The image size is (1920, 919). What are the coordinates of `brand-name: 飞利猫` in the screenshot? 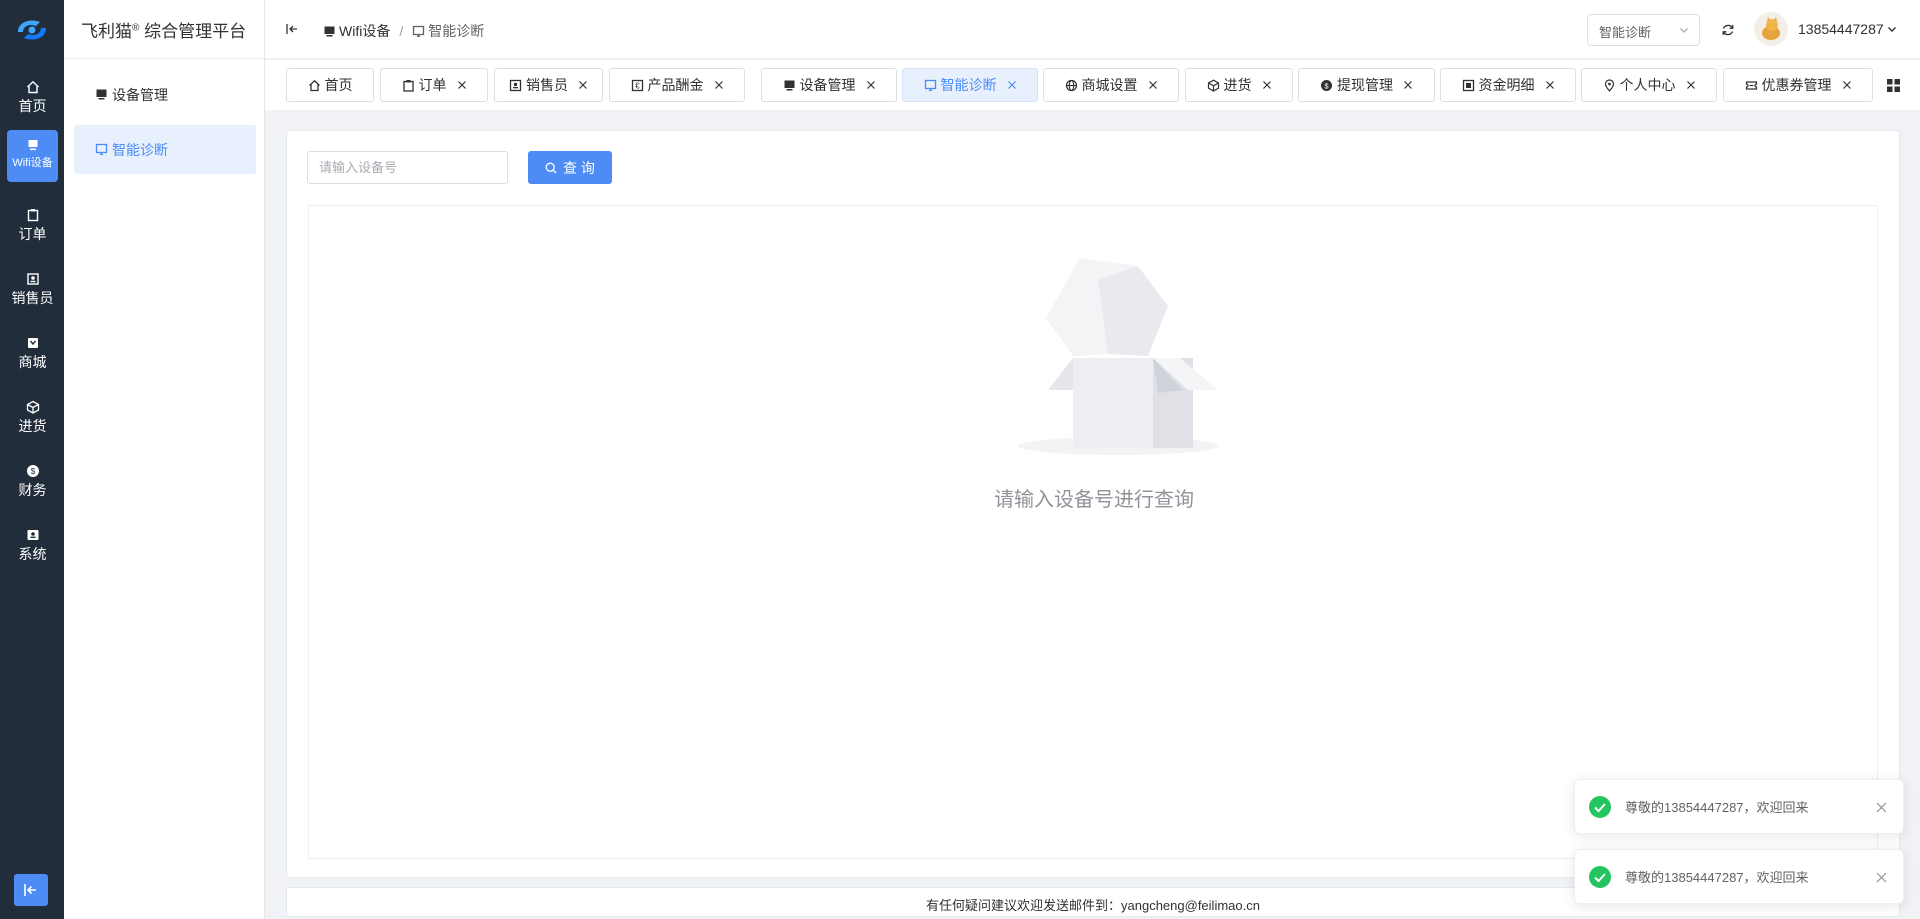 It's located at (106, 31).